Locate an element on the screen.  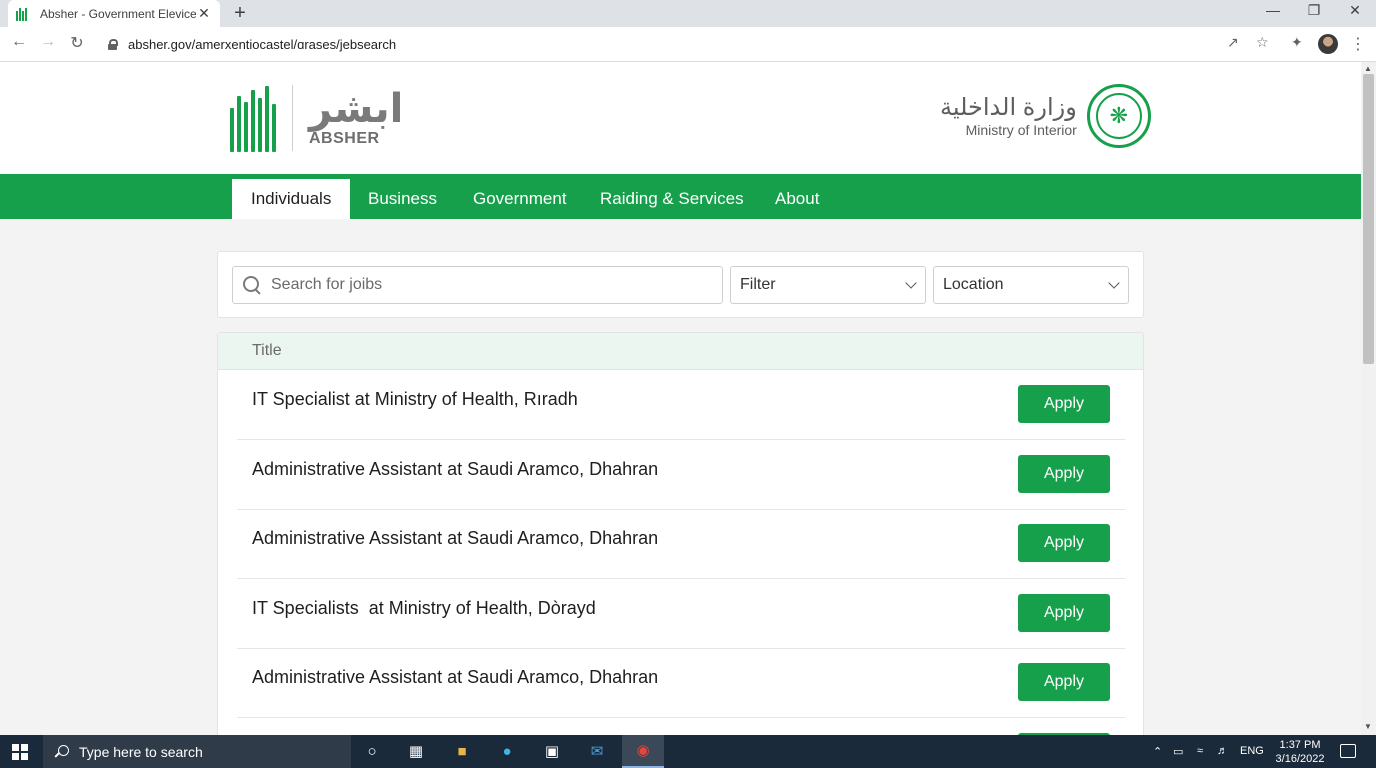
bookmark-star-icon: ☆ is located at coordinates (1262, 42).